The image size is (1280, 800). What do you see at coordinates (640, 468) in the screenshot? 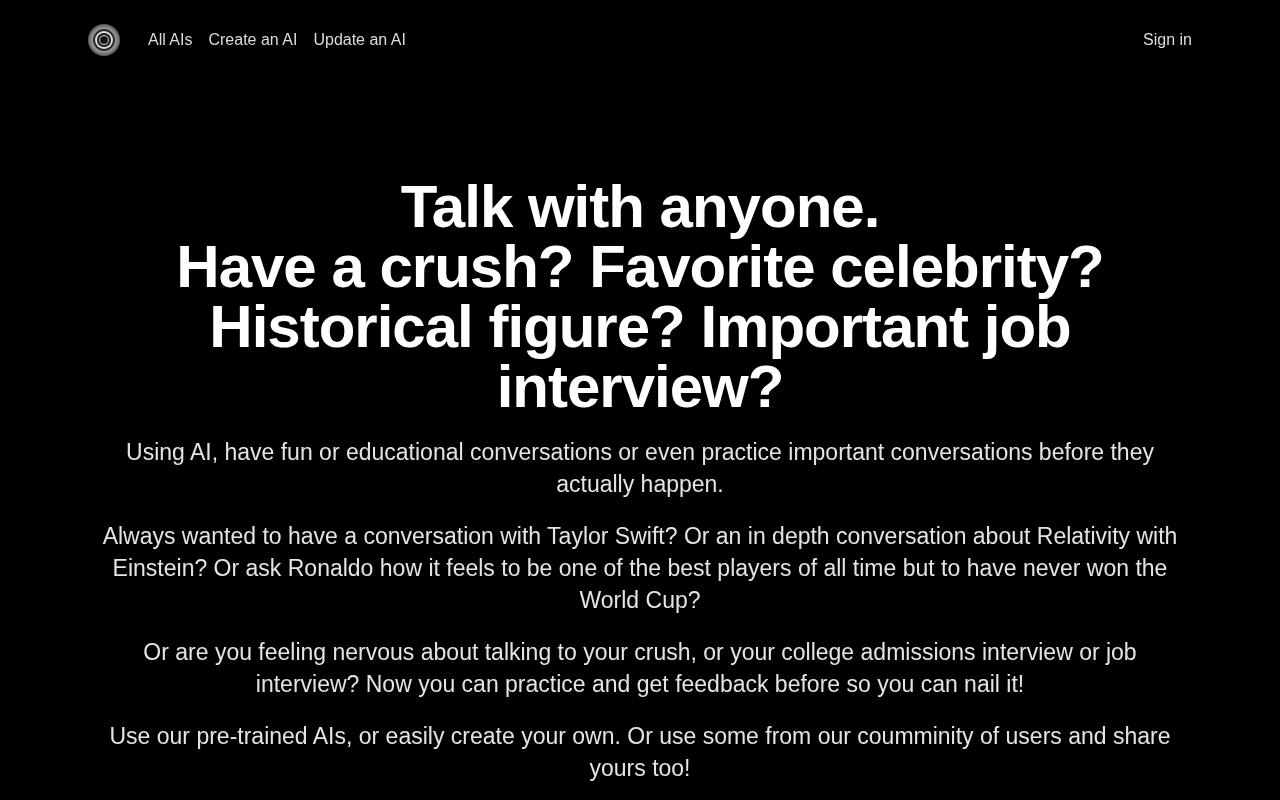
I see `hero-paragraph: Using AI, have fun or educational conversations or even practice important conversations before they actually happen.` at bounding box center [640, 468].